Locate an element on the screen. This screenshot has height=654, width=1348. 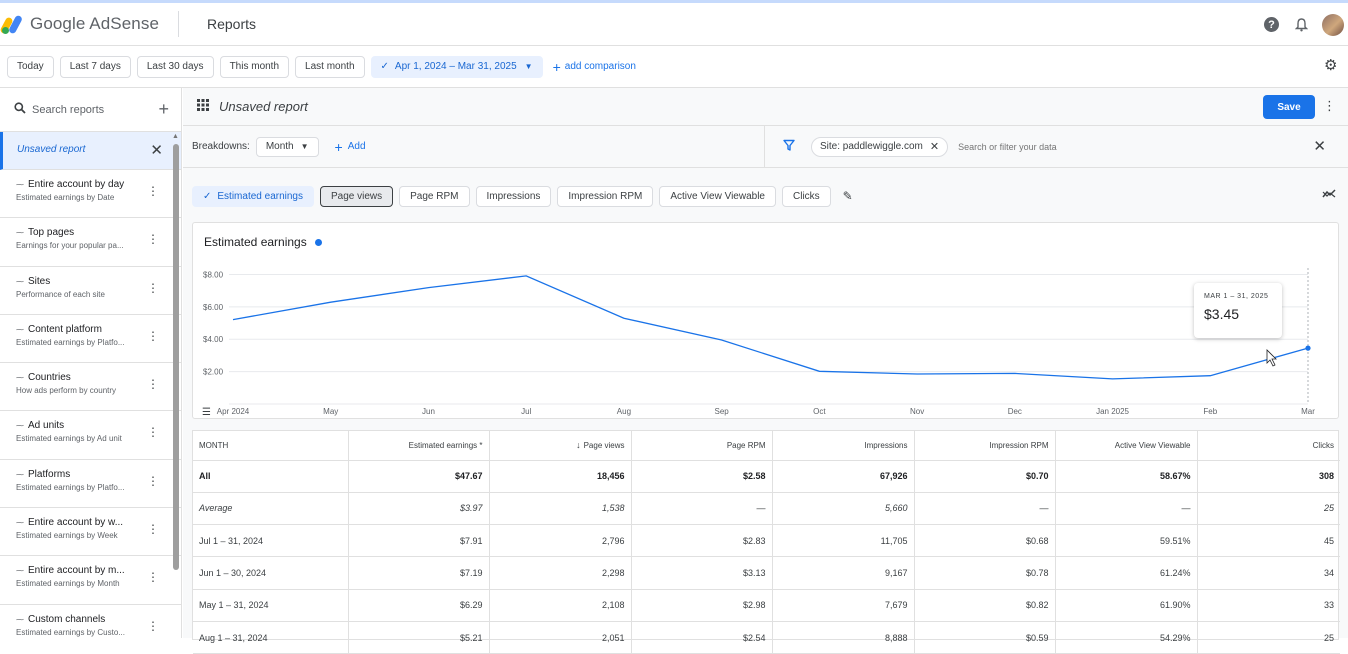
sidebar-item-countries: ⁓CountriesHow ads perform by country⋮ is located at coordinates (90, 387).